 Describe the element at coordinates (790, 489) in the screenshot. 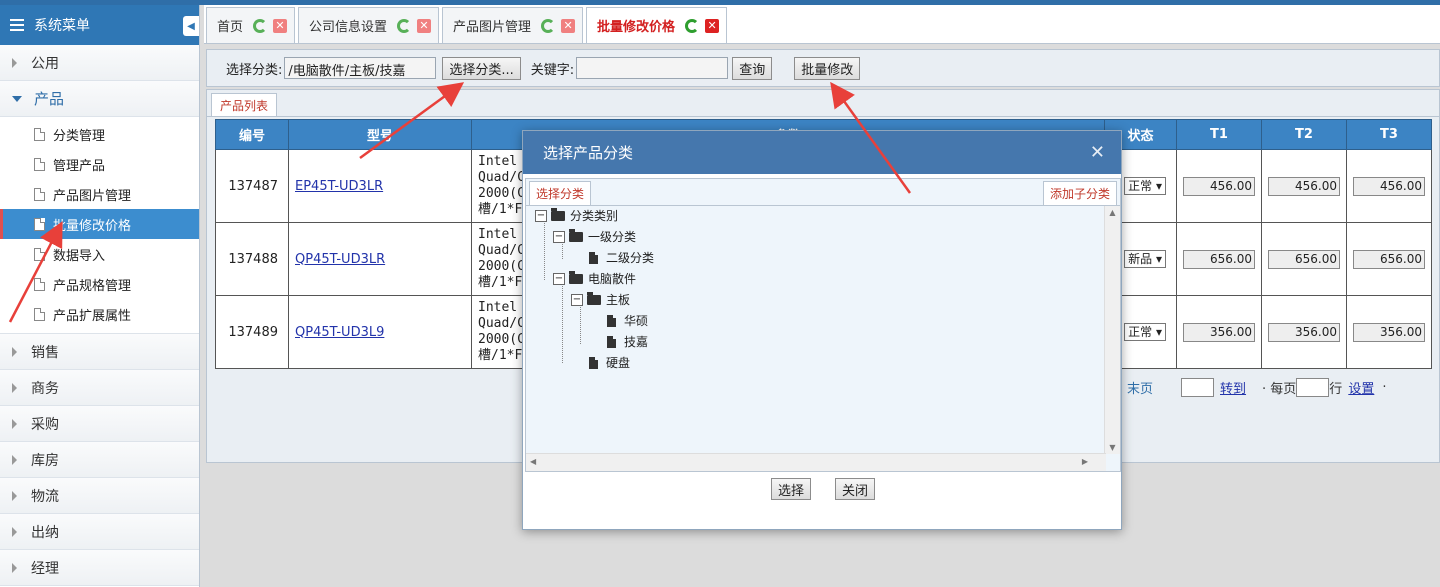

I see `select-button: 选择` at that location.